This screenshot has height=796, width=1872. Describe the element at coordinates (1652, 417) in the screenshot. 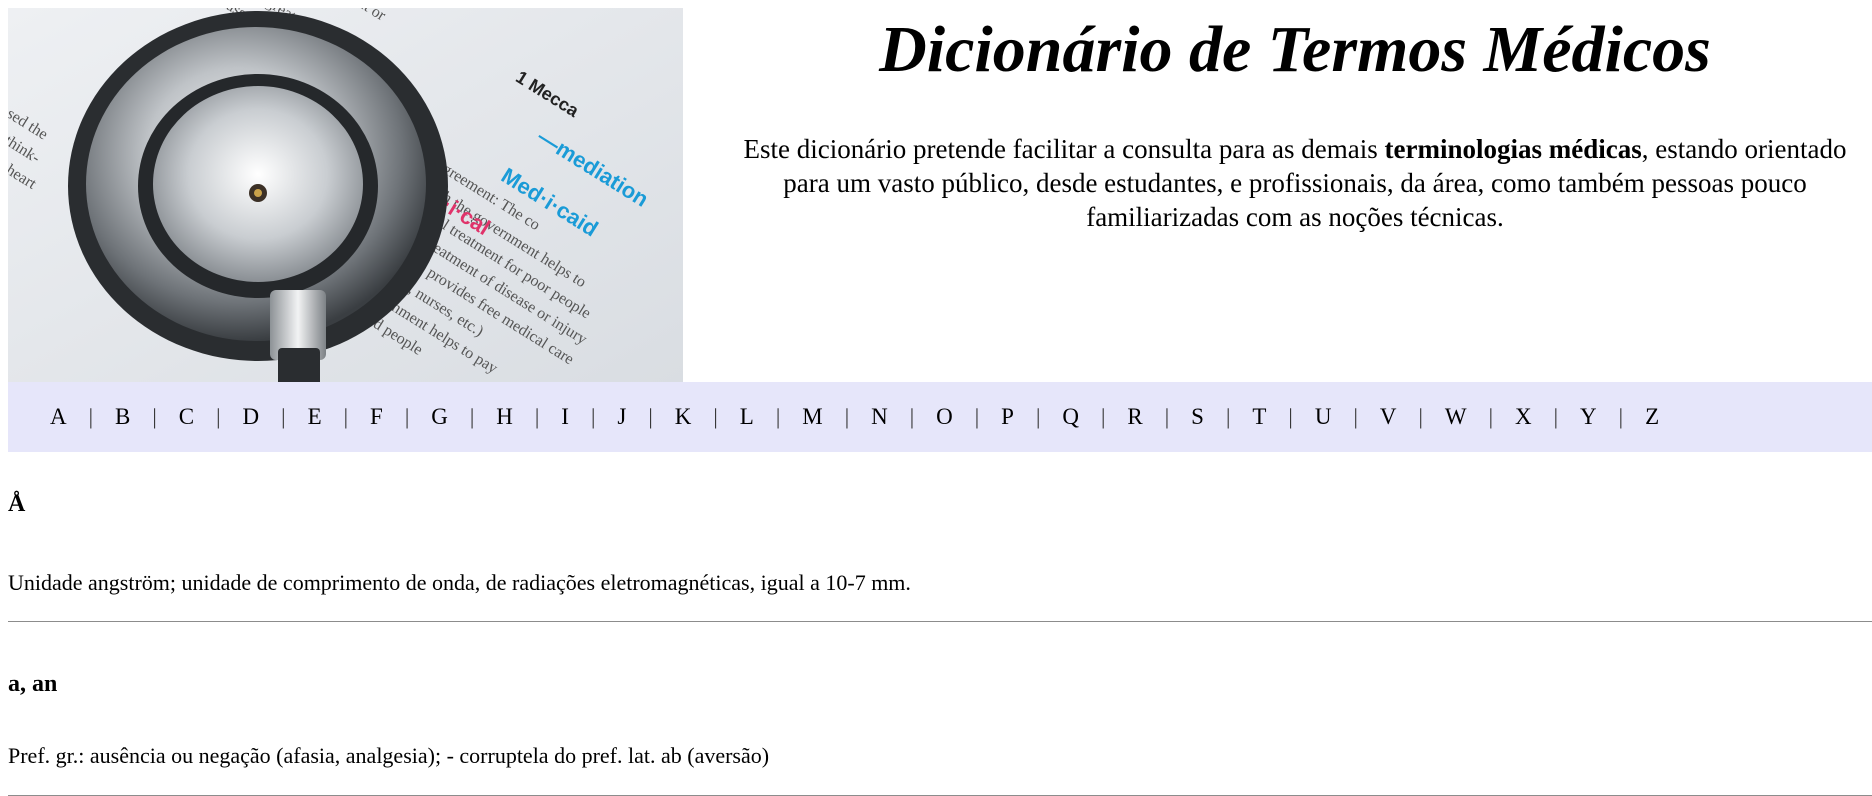

I see `letter-link-z: Z` at that location.